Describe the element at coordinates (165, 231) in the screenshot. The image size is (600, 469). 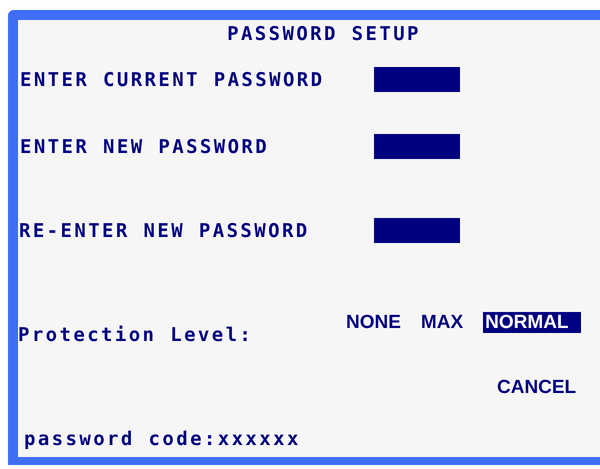
I see `field-label: RE-ENTER NEW PASSWORD` at that location.